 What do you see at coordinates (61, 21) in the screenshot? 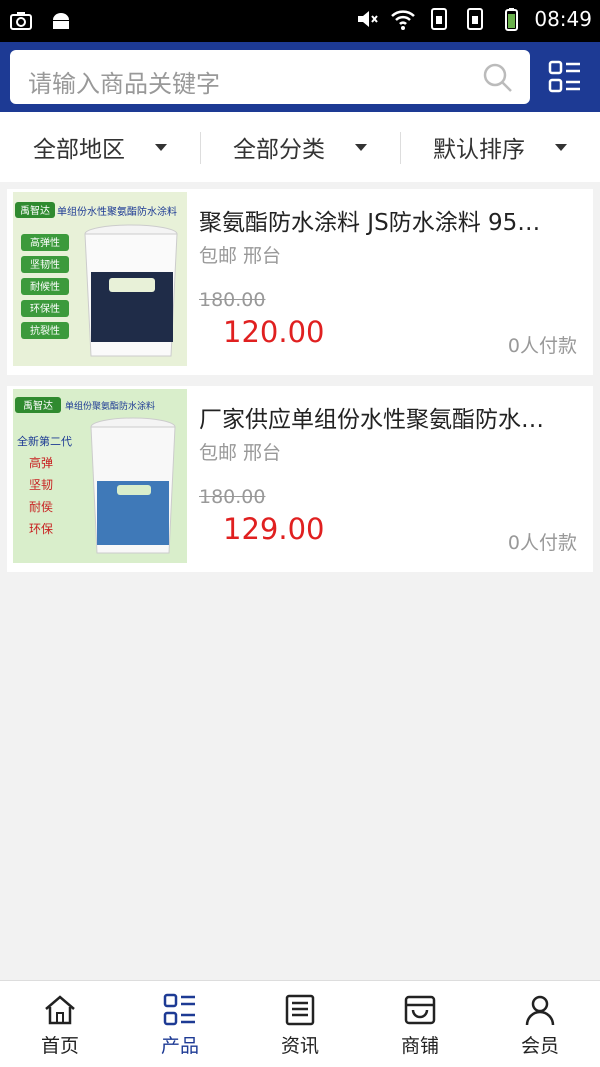
I see `android-icon` at bounding box center [61, 21].